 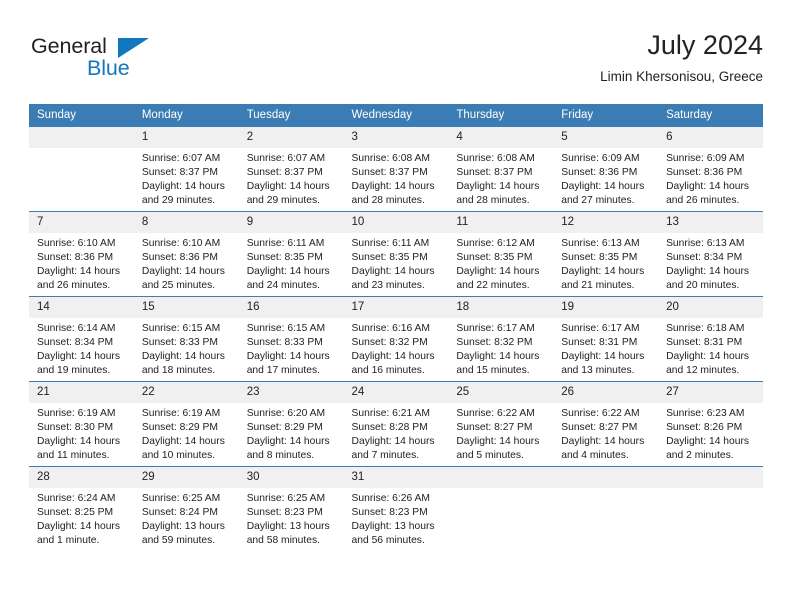 I want to click on day-number: 10, so click(x=396, y=222).